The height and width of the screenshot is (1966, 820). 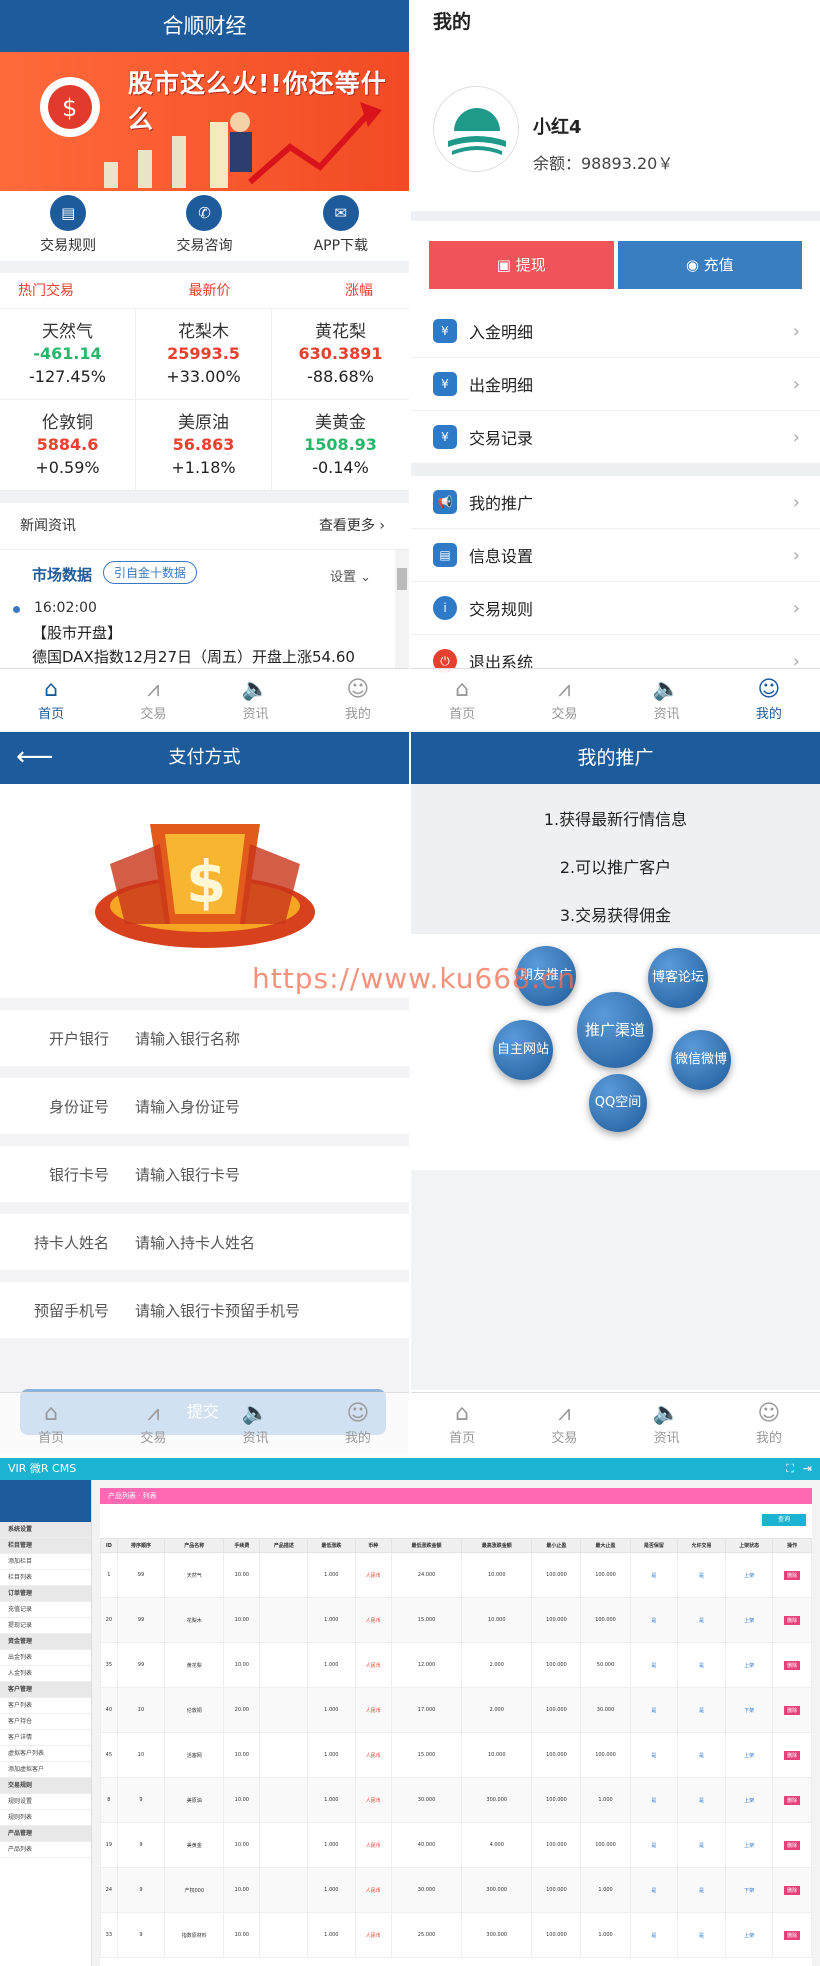 I want to click on menu-trade-rules: i 交易规则 ›, so click(x=615, y=608).